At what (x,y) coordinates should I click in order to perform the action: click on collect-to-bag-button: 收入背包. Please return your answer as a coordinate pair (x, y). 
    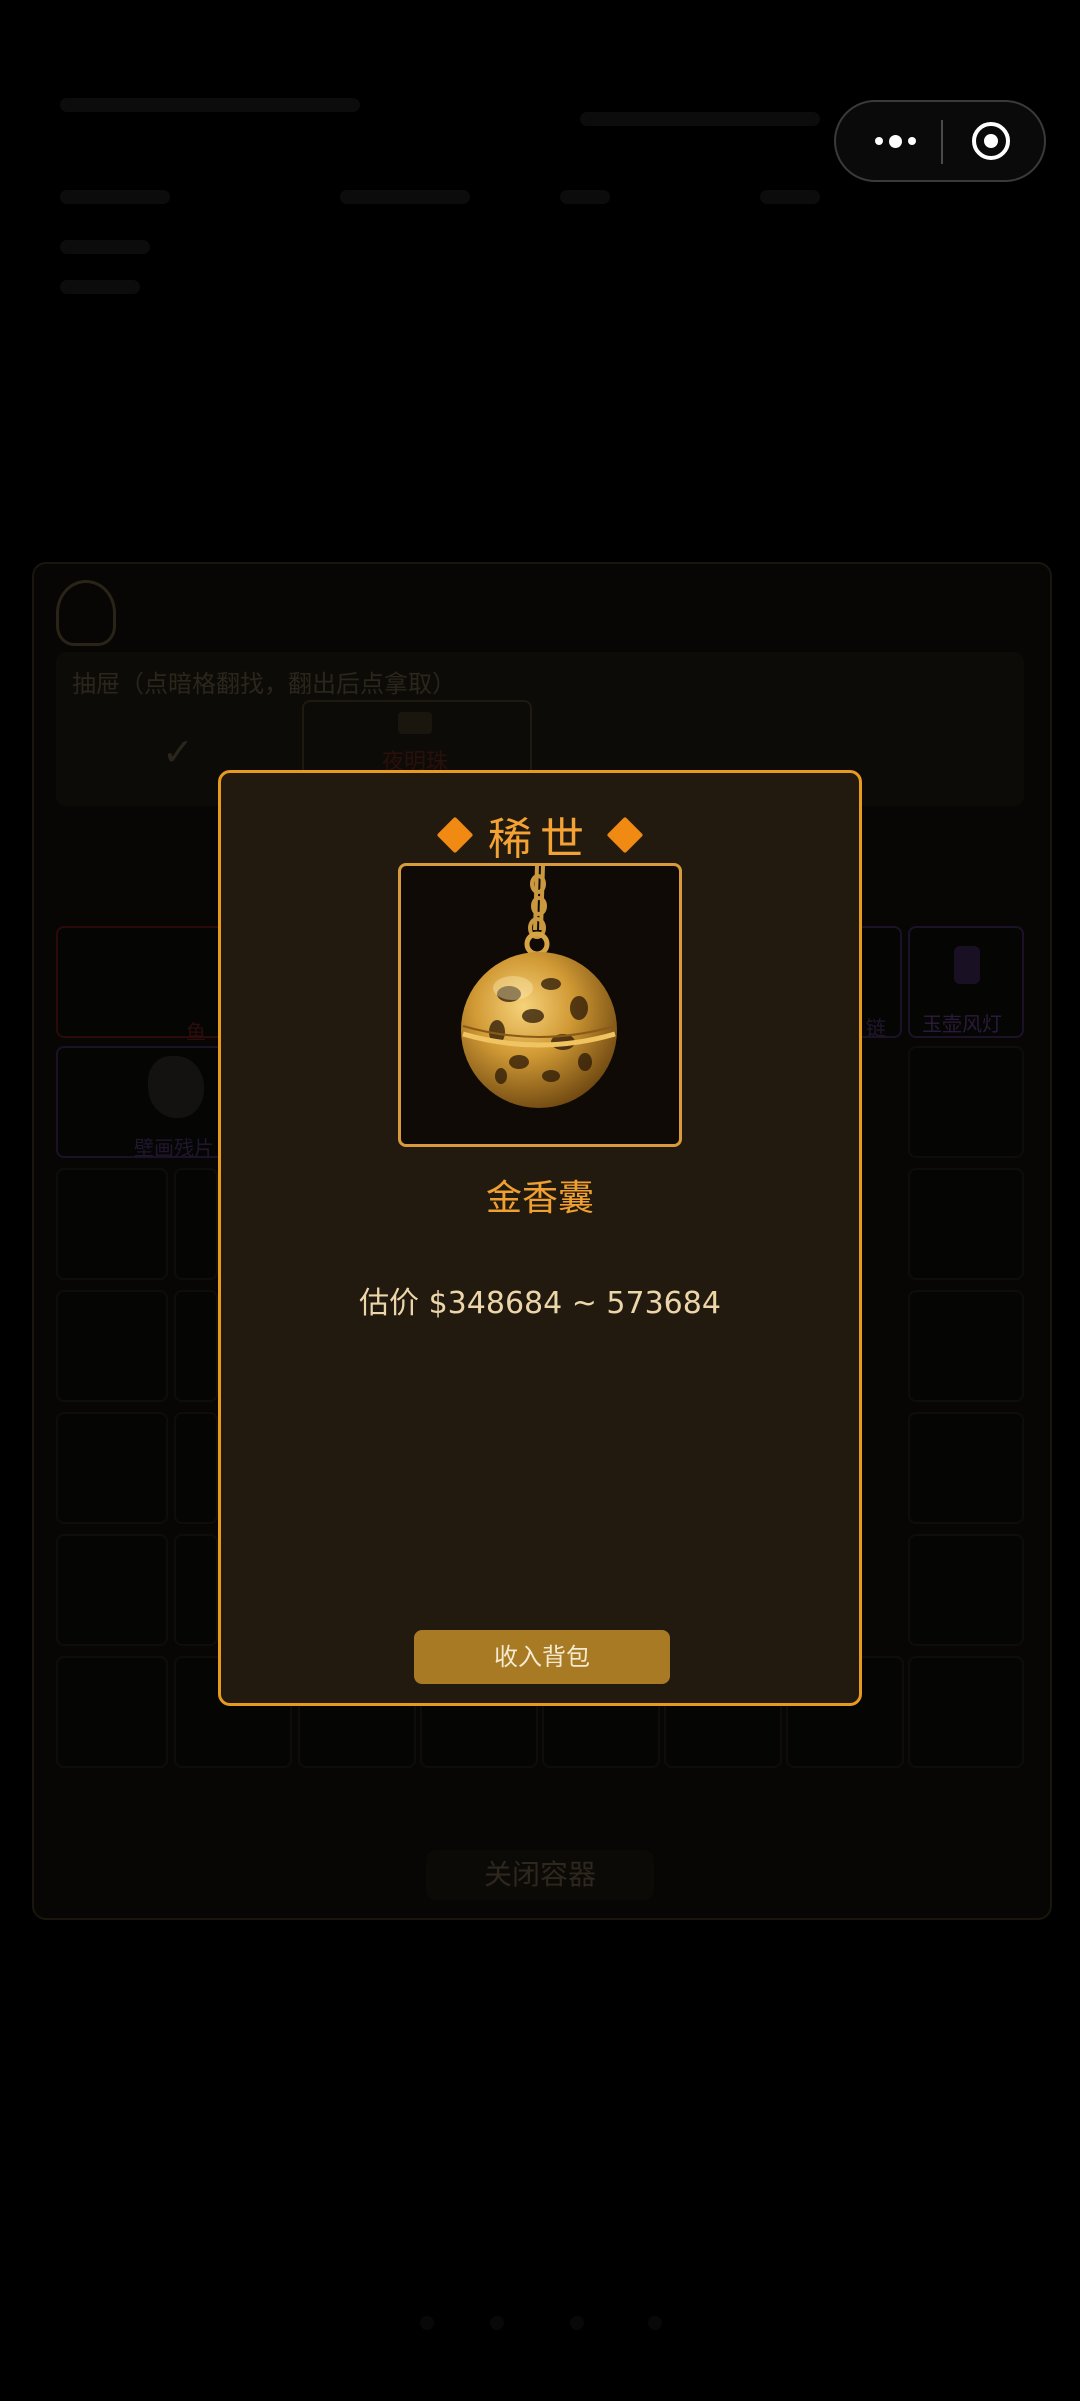
    Looking at the image, I should click on (542, 1657).